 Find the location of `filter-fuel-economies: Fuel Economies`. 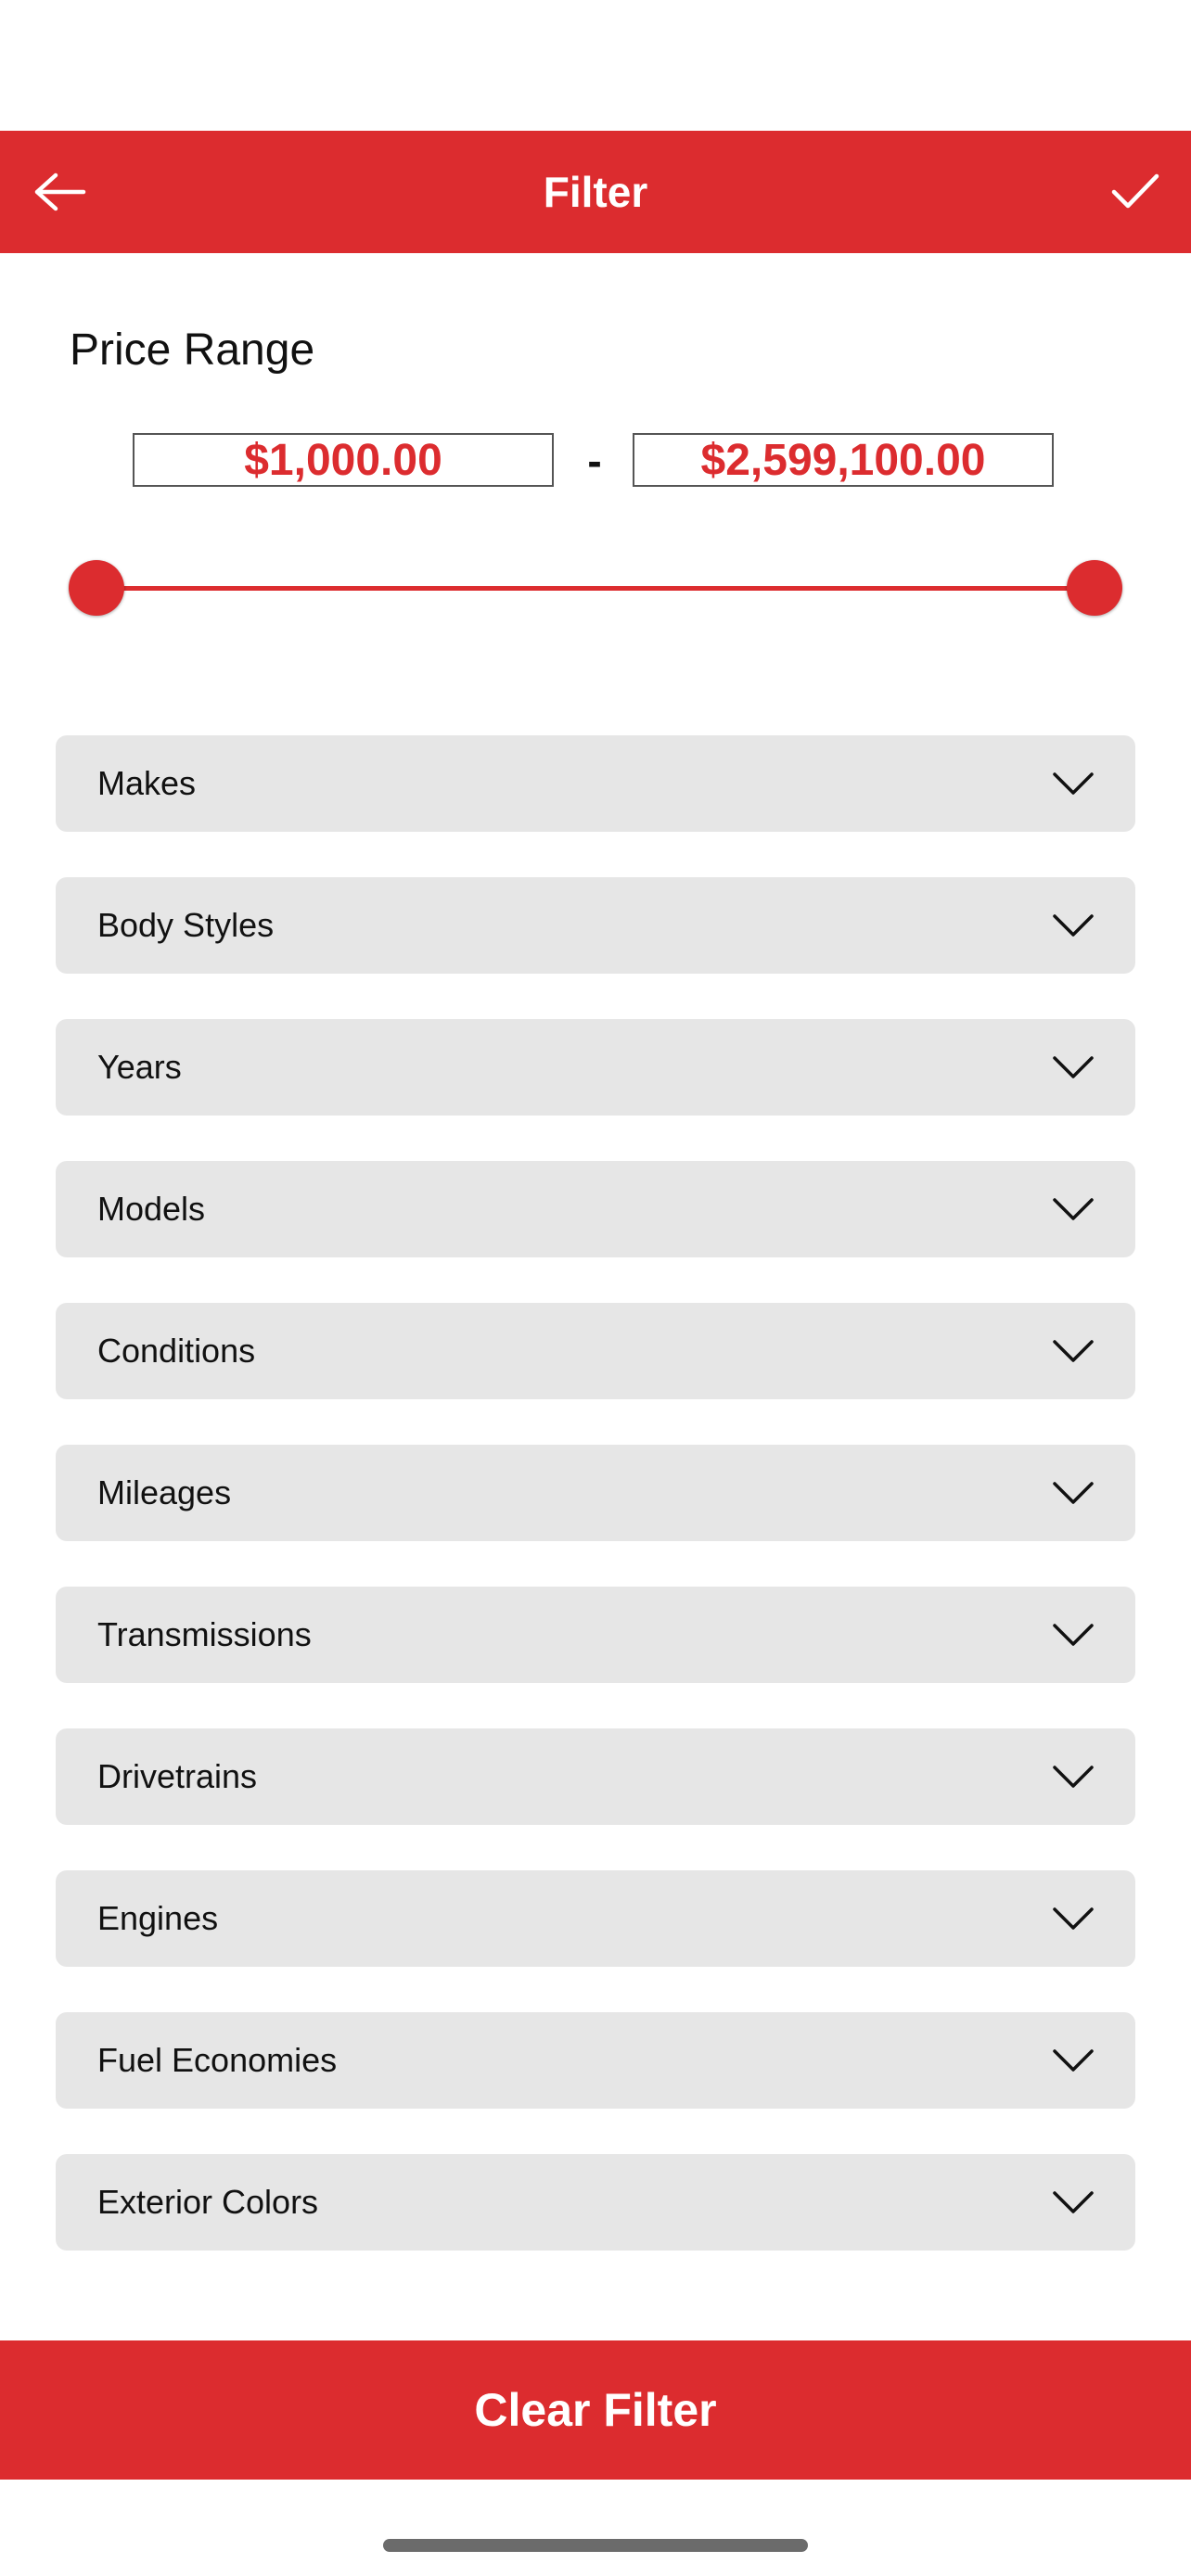

filter-fuel-economies: Fuel Economies is located at coordinates (595, 2060).